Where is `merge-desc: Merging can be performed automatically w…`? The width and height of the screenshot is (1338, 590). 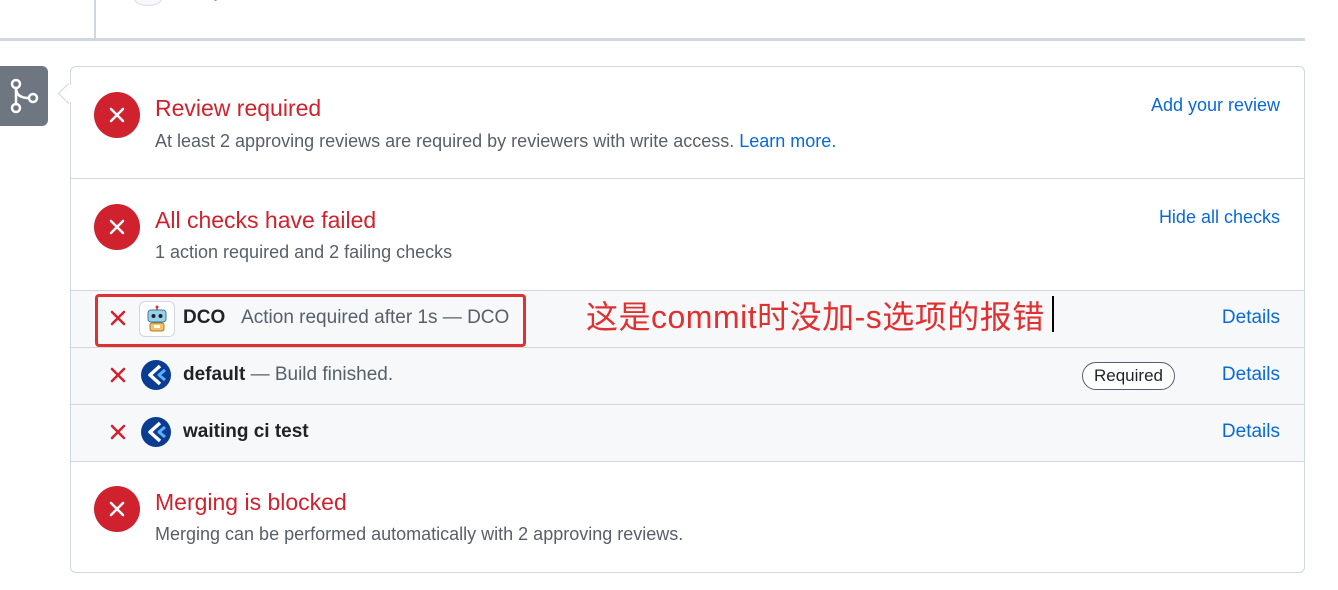 merge-desc: Merging can be performed automatically w… is located at coordinates (419, 534).